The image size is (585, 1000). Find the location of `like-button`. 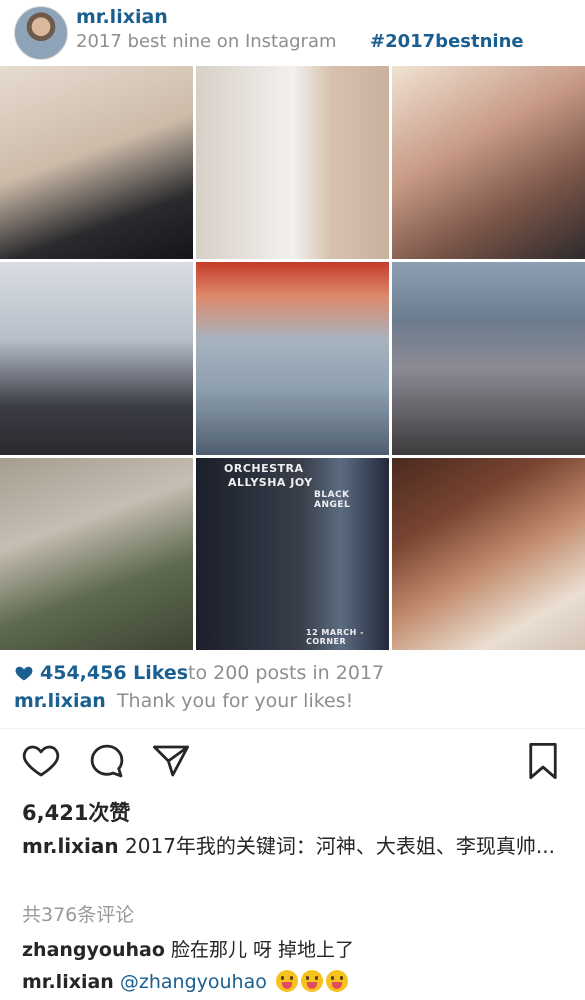

like-button is located at coordinates (41, 761).